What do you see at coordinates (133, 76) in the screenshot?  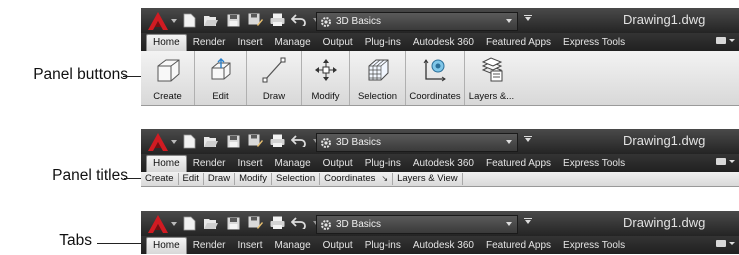 I see `leader-panel-buttons` at bounding box center [133, 76].